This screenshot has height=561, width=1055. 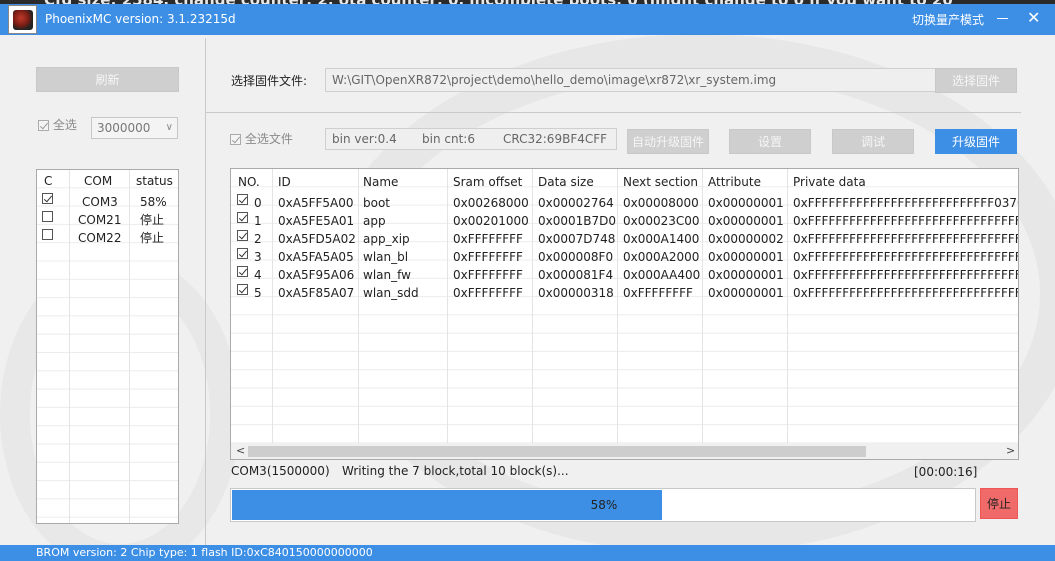 What do you see at coordinates (668, 141) in the screenshot?
I see `auto-upgrade-button: 自动升级固件` at bounding box center [668, 141].